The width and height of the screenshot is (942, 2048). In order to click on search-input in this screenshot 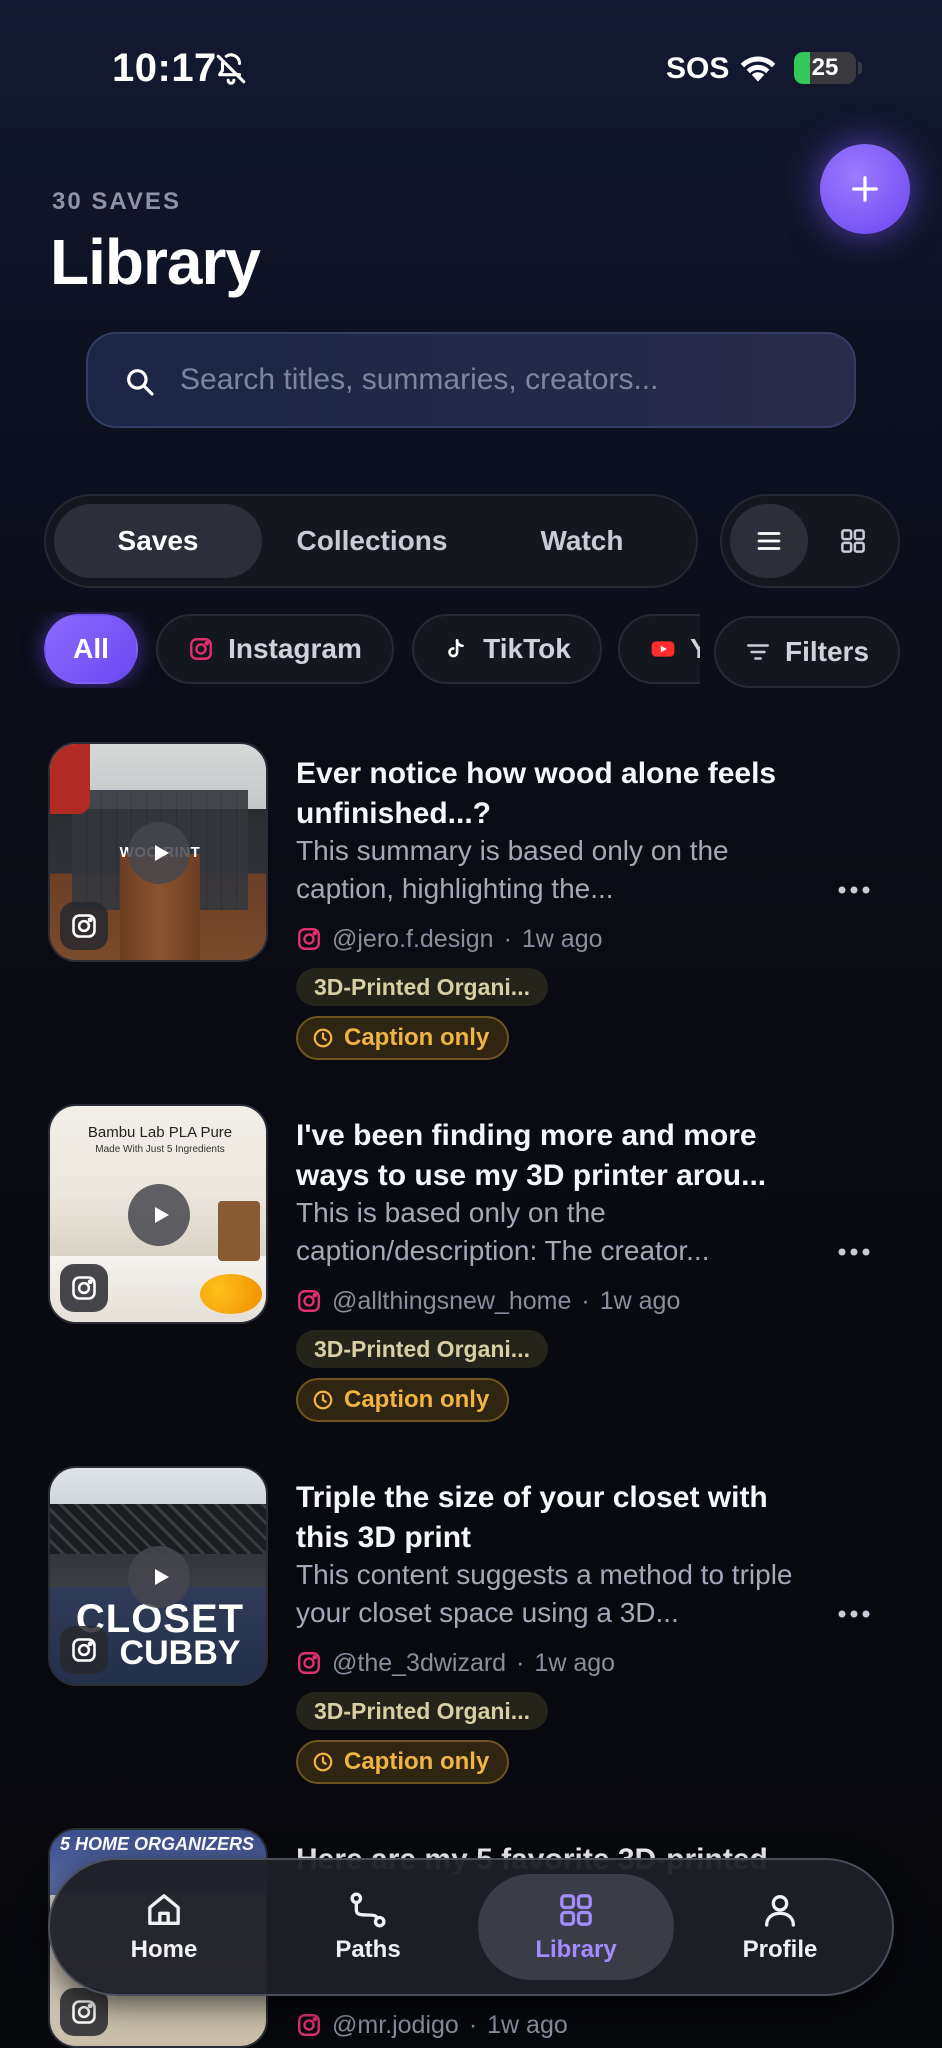, I will do `click(505, 380)`.